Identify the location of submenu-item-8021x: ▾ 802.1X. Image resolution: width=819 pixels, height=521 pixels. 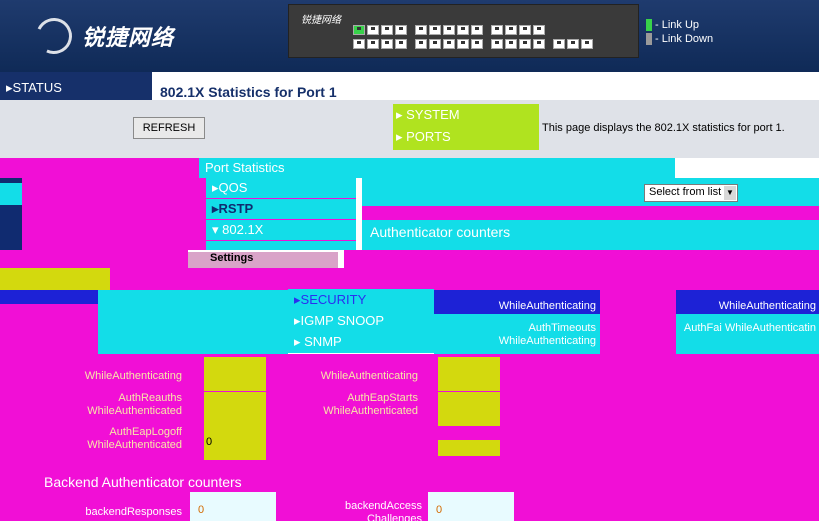
(281, 230).